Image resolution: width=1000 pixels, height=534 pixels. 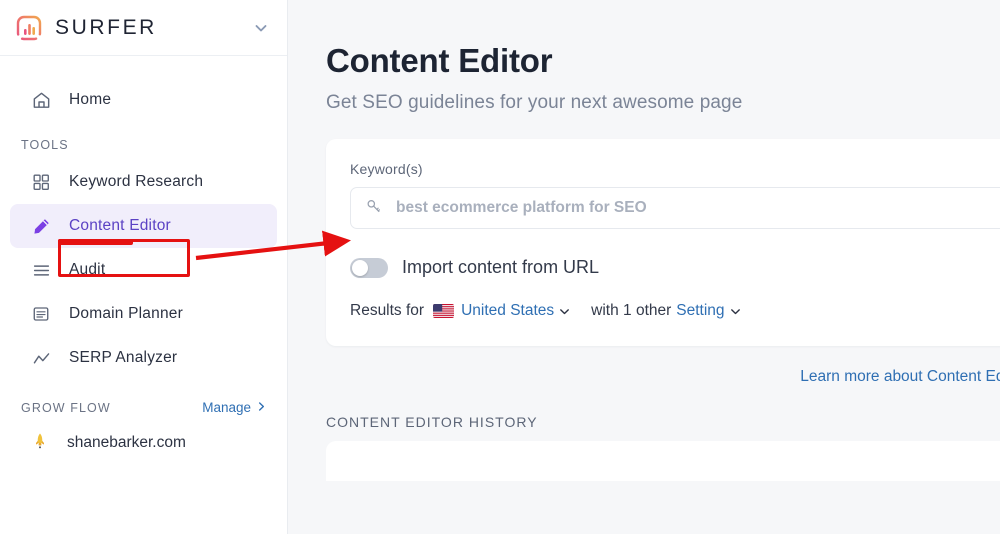 I want to click on learn-more-row: Learn more about Content Editor, so click(x=663, y=377).